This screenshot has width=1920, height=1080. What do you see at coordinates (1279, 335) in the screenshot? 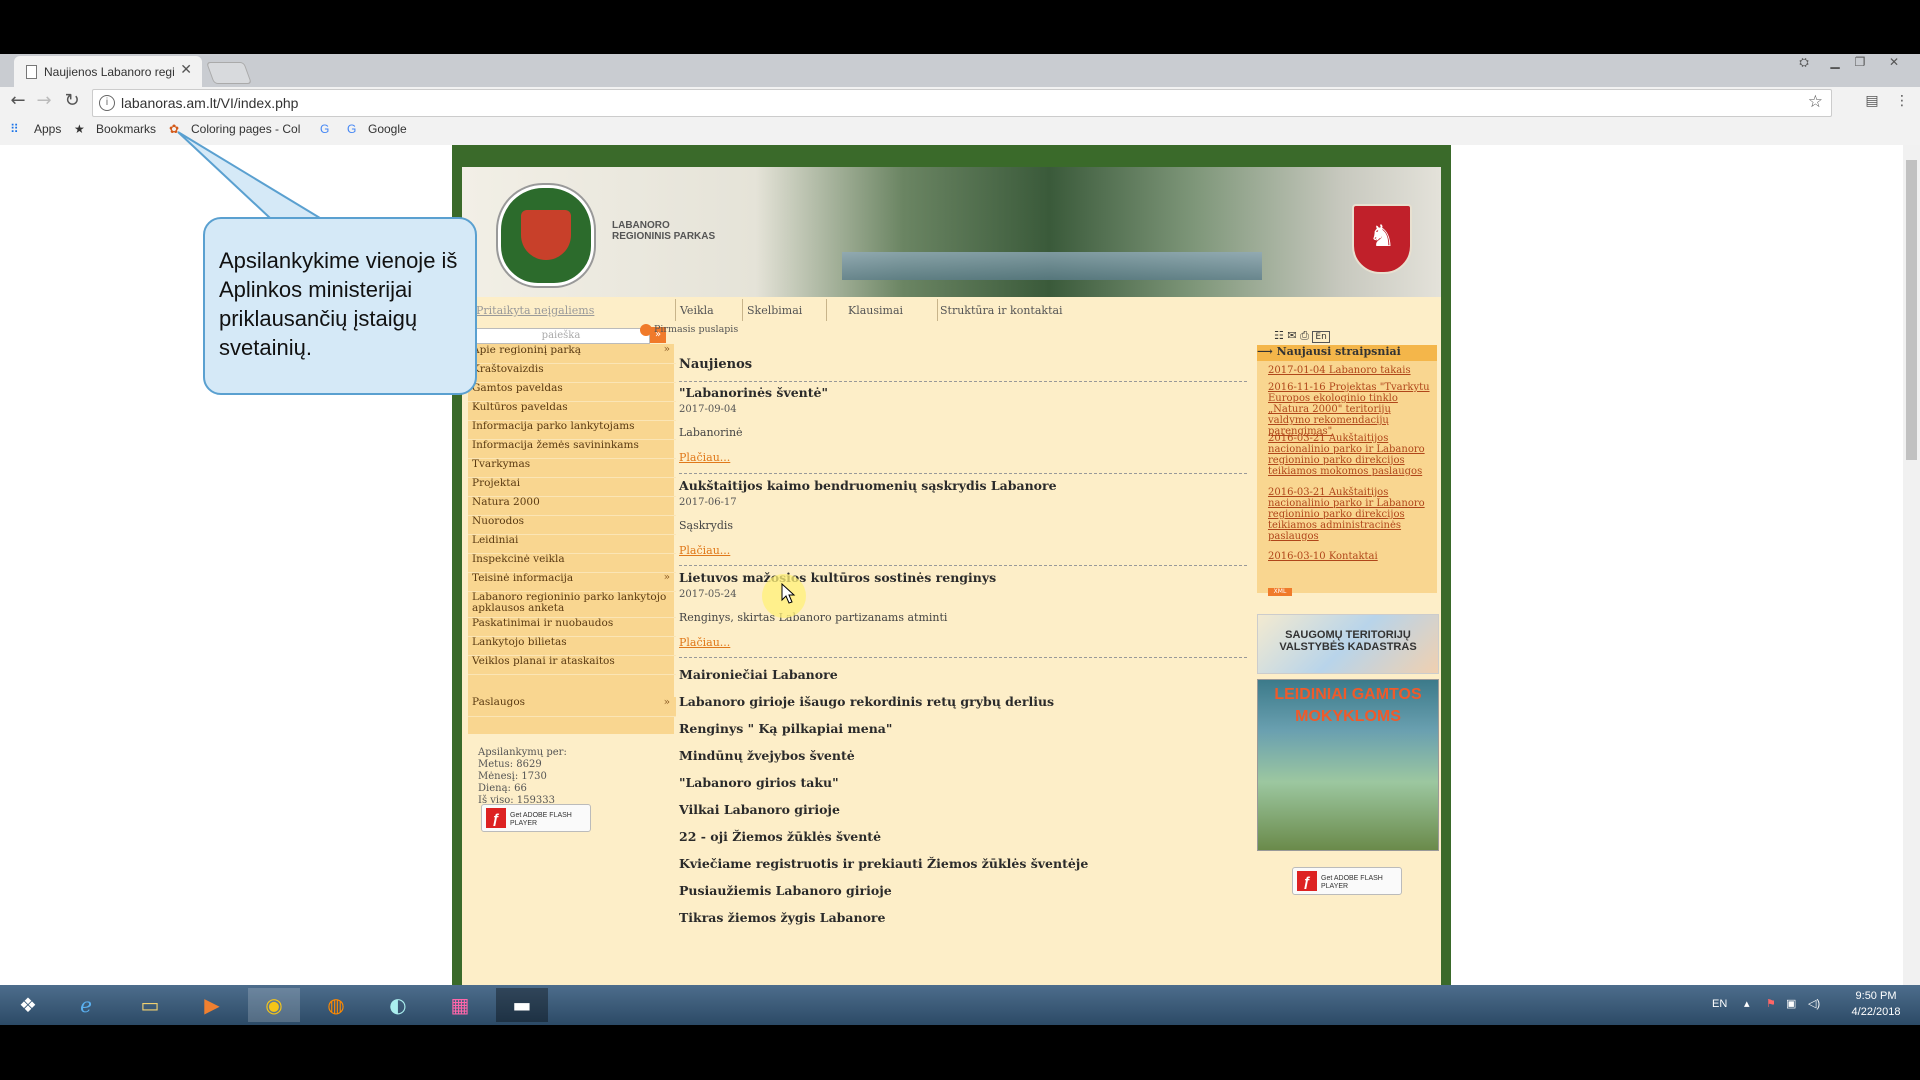
I see `sitemap-icon: ☷` at bounding box center [1279, 335].